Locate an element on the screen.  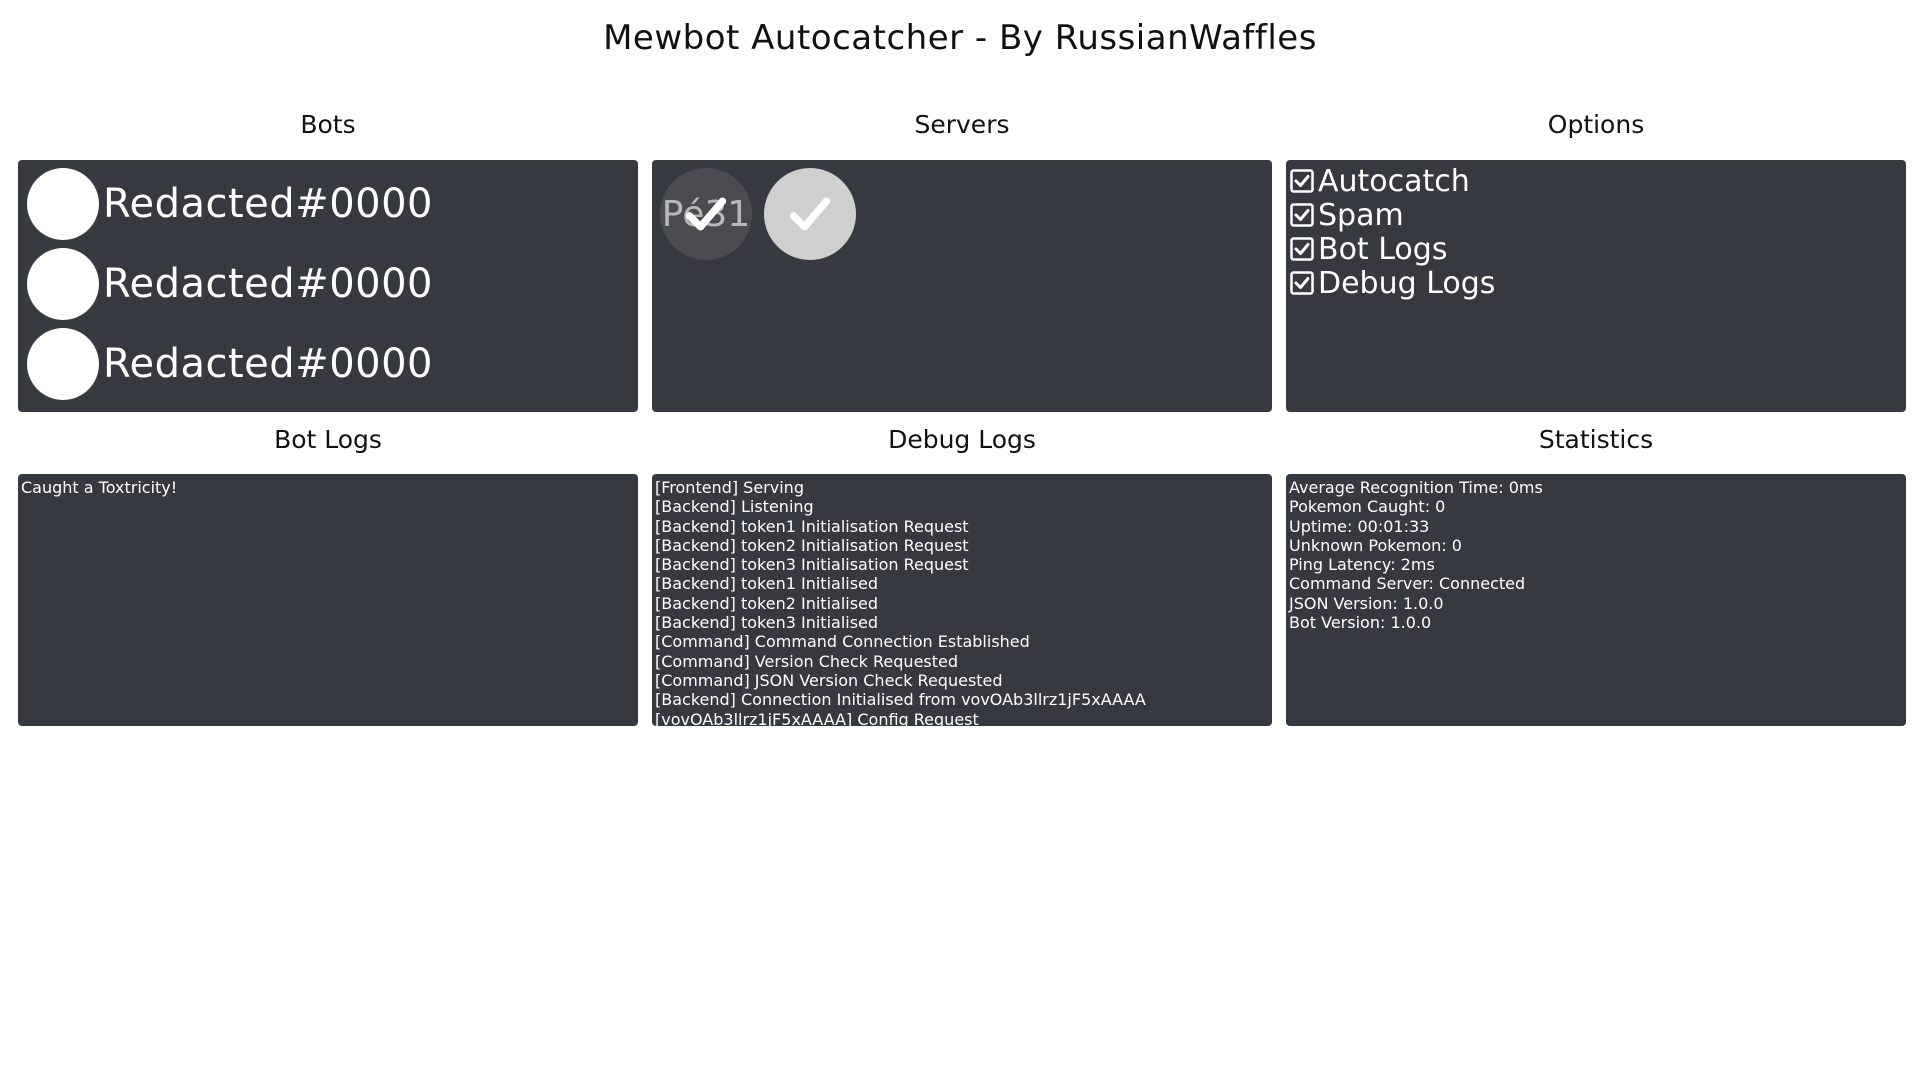
stat-line: Unknown Pokemon: 0 is located at coordinates (1375, 545).